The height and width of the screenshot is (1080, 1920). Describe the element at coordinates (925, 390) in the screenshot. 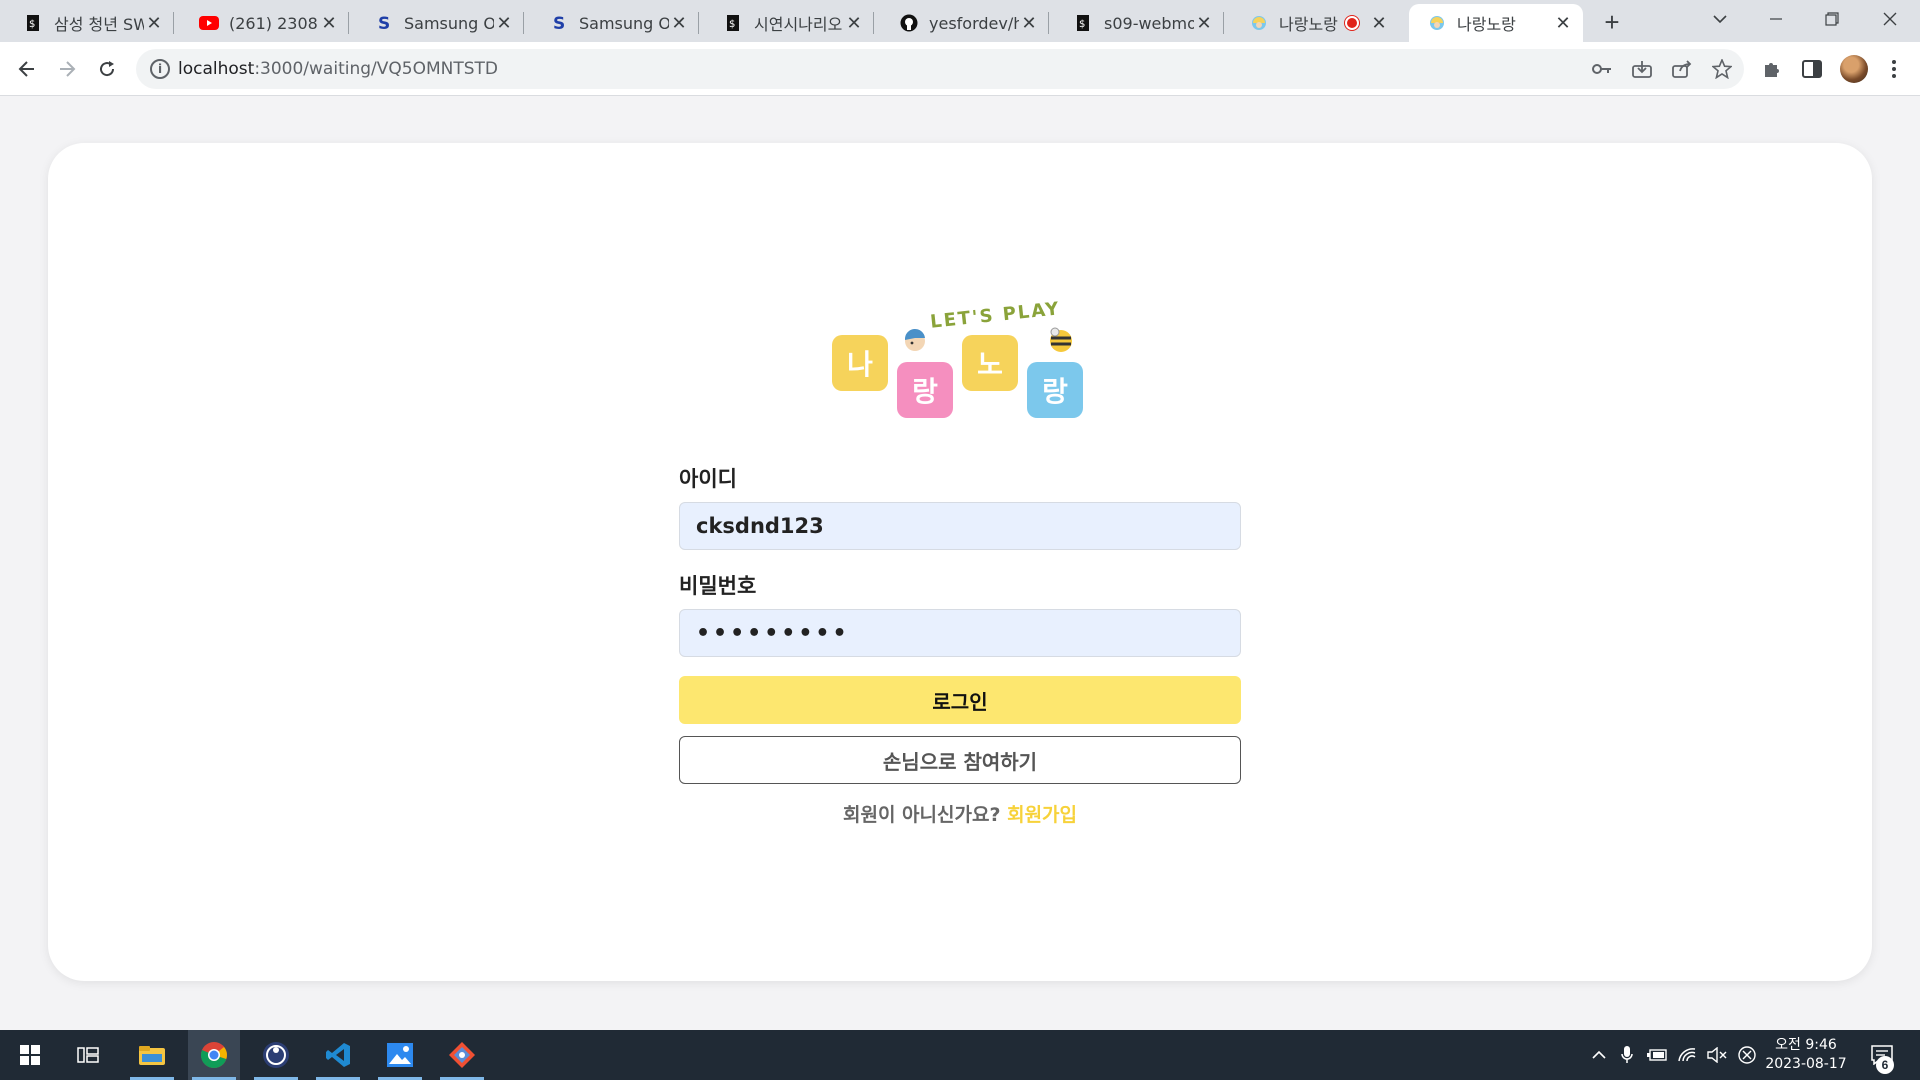

I see `logo-tile-rang: 랑` at that location.